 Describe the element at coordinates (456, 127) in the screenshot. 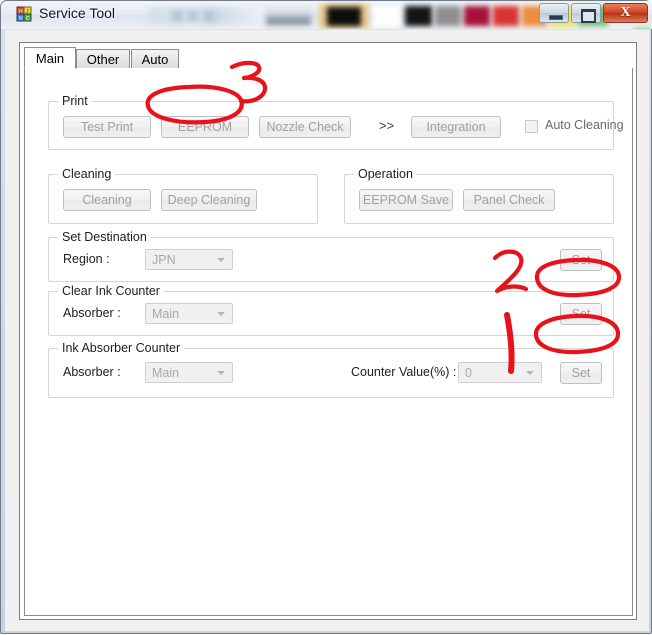

I see `integration-button: Integration` at that location.